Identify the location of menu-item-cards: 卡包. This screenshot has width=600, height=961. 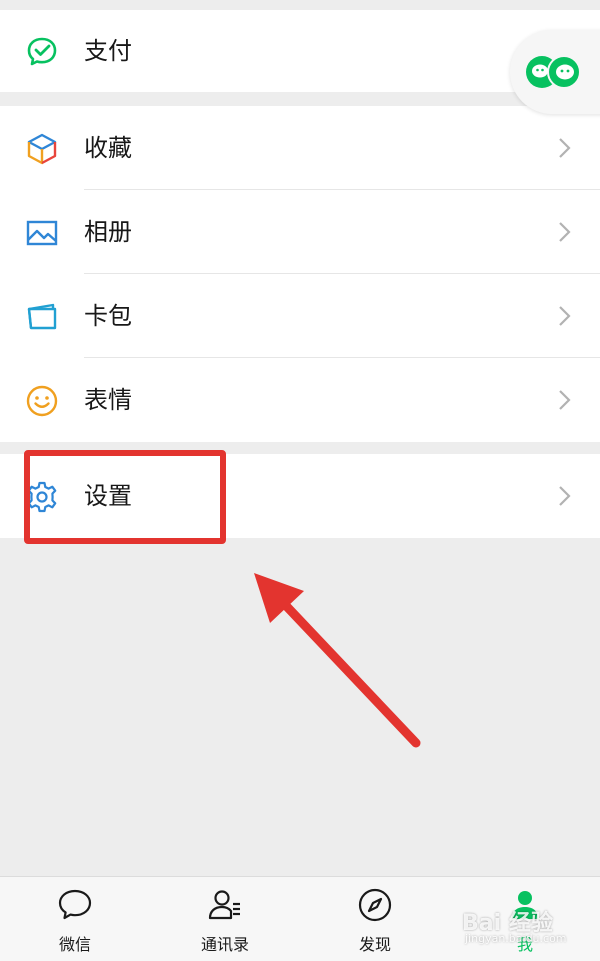
(300, 316).